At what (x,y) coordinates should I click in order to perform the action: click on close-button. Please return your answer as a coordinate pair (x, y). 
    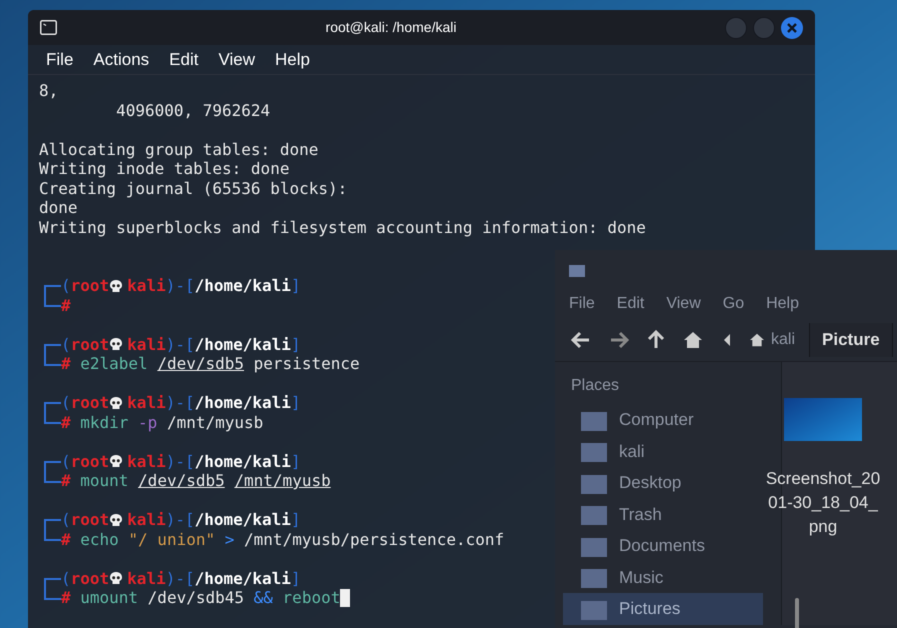
    Looking at the image, I should click on (792, 27).